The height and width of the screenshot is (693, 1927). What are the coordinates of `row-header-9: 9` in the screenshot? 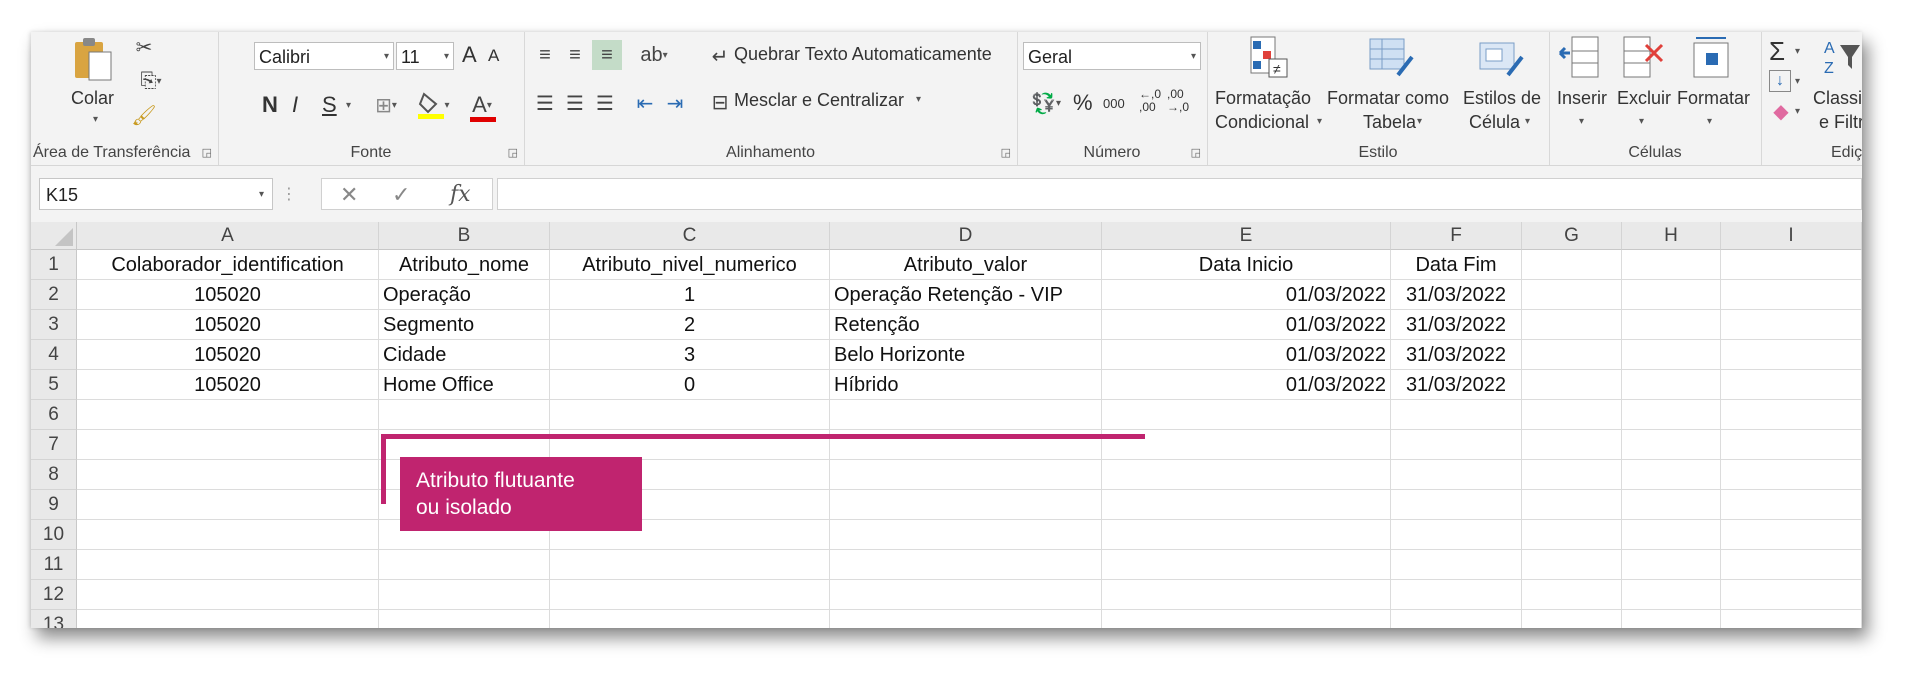 It's located at (54, 505).